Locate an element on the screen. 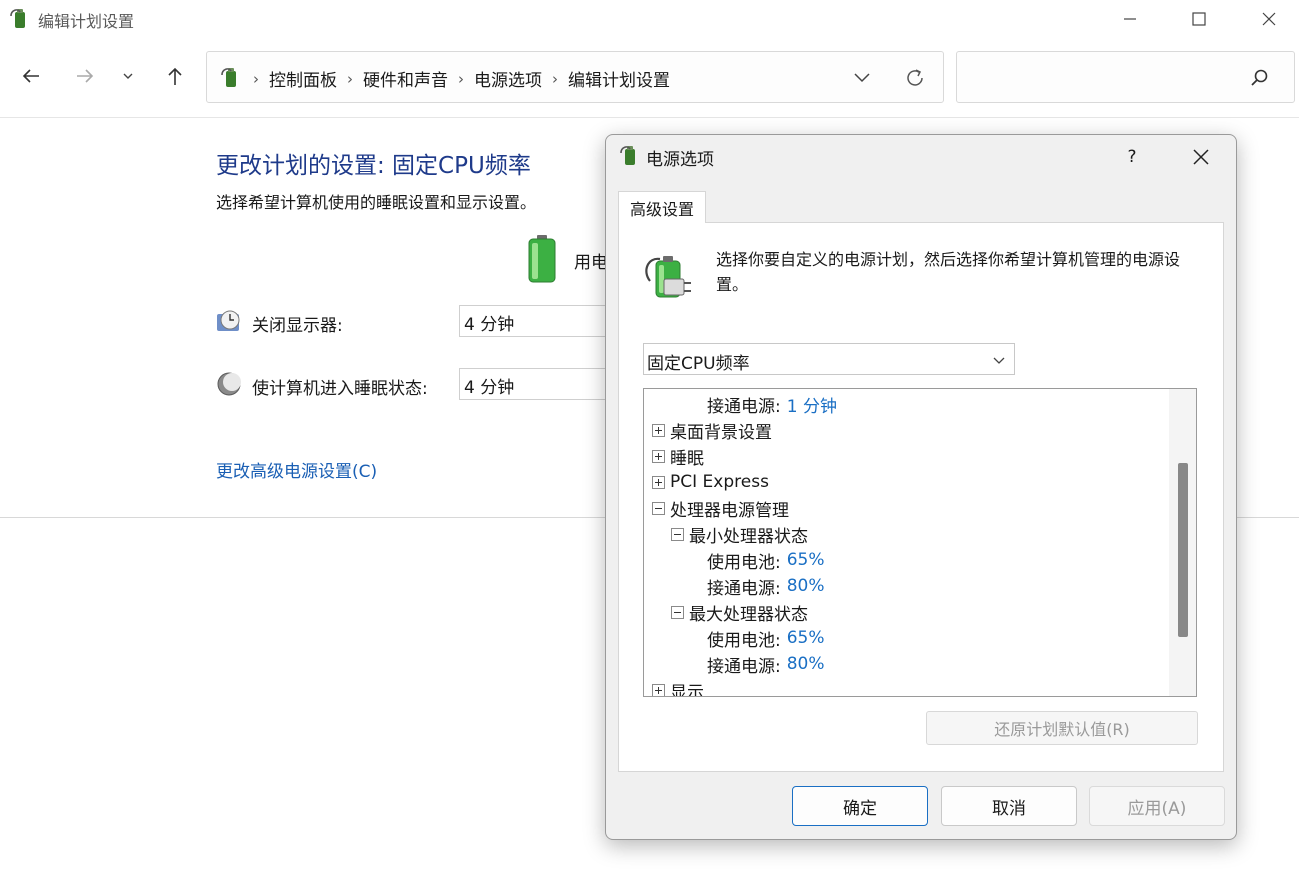 The image size is (1299, 883). breadcrumb: › 控制面板 › 硬件和声音 › 电源选项 › 编辑计划设置 is located at coordinates (461, 79).